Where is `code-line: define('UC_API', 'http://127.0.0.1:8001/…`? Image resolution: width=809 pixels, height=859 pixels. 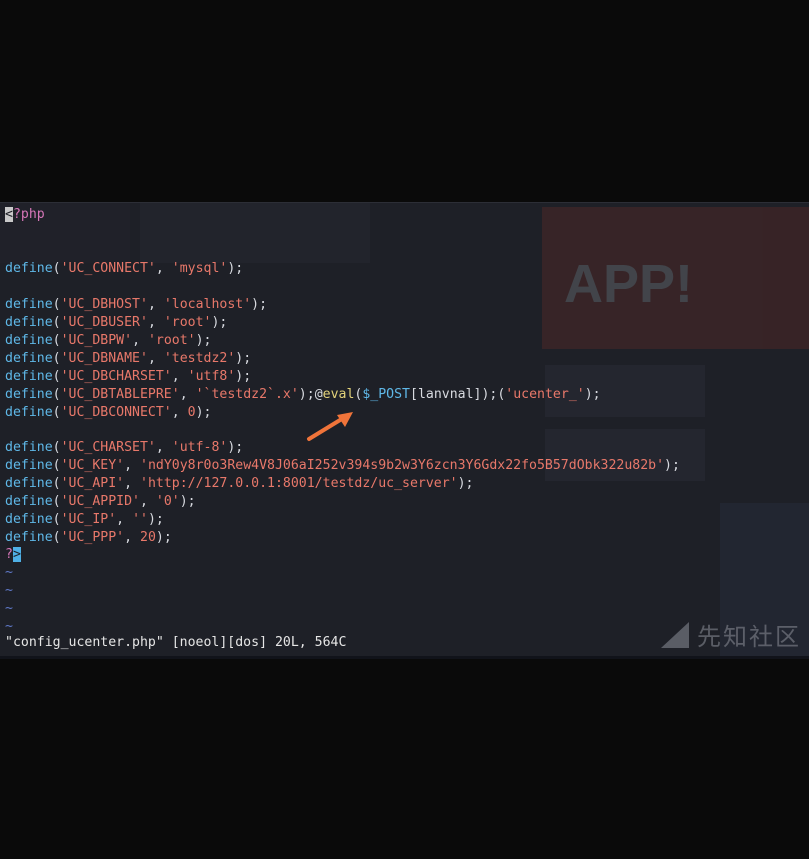
code-line: define('UC_API', 'http://127.0.0.1:8001/… is located at coordinates (239, 484).